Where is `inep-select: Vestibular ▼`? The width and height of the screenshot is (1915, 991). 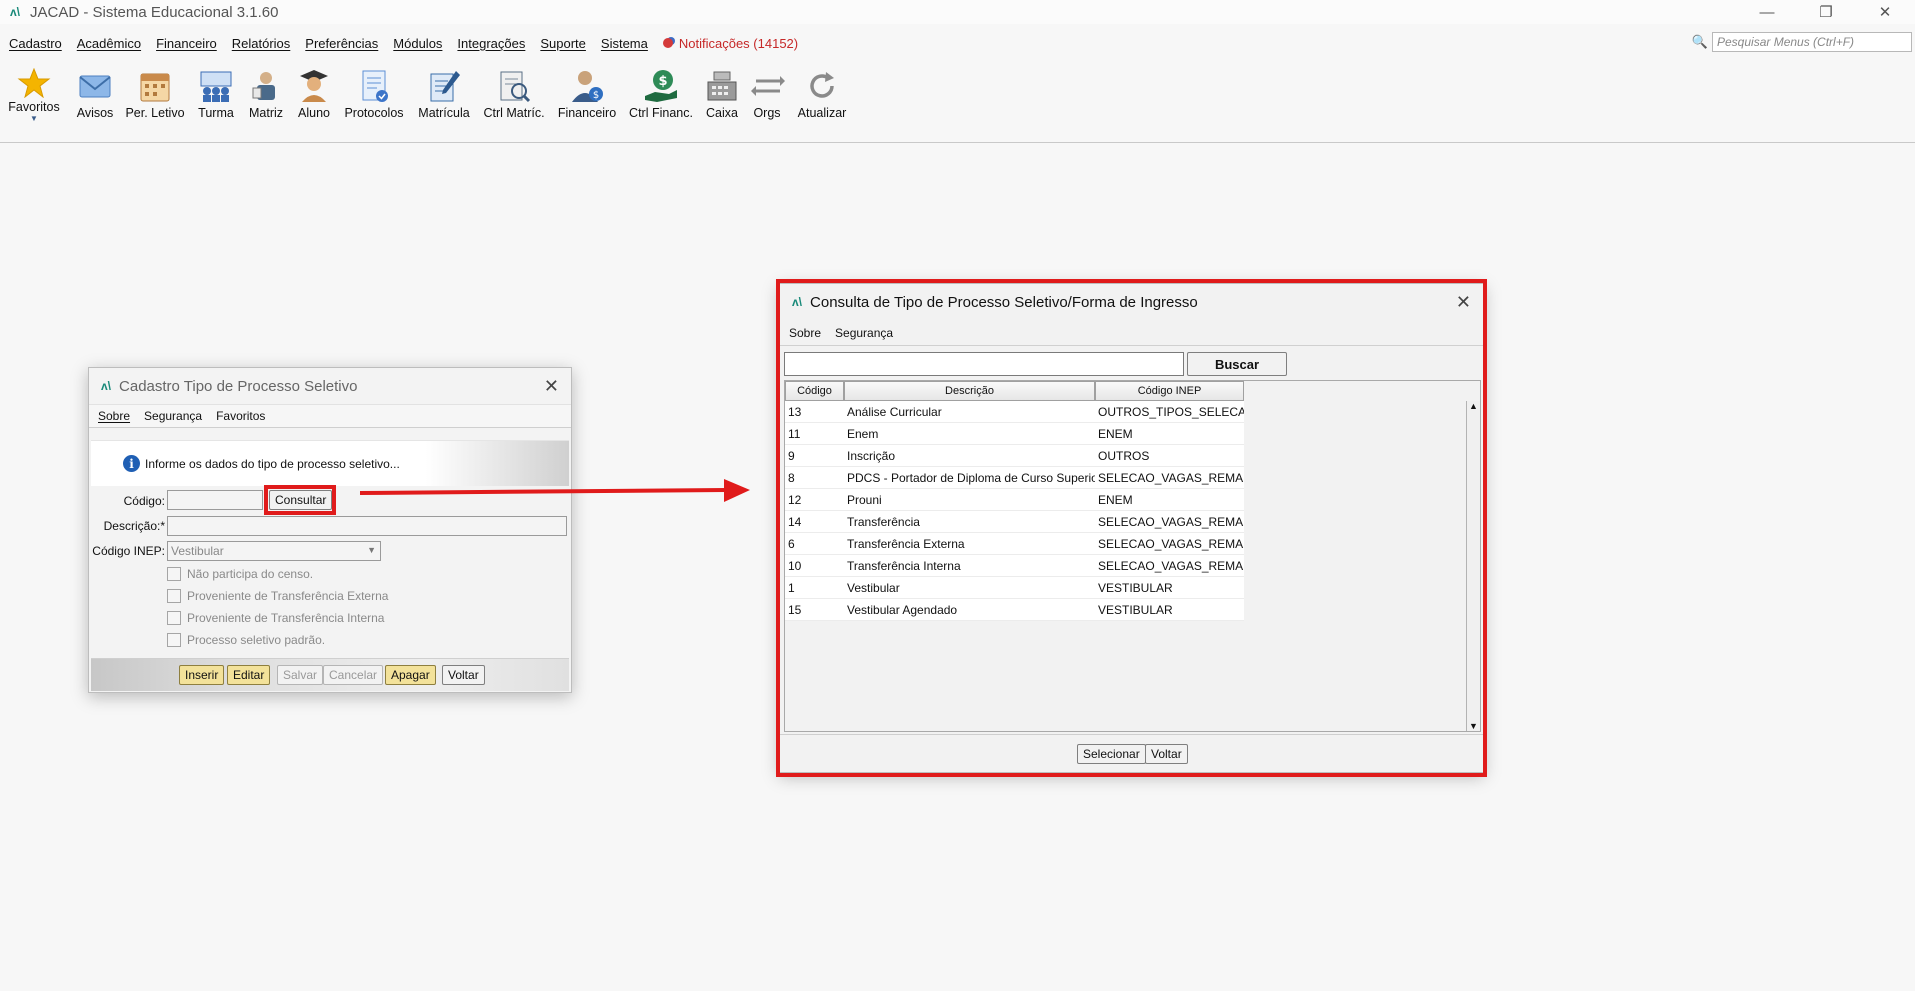
inep-select: Vestibular ▼ is located at coordinates (274, 551).